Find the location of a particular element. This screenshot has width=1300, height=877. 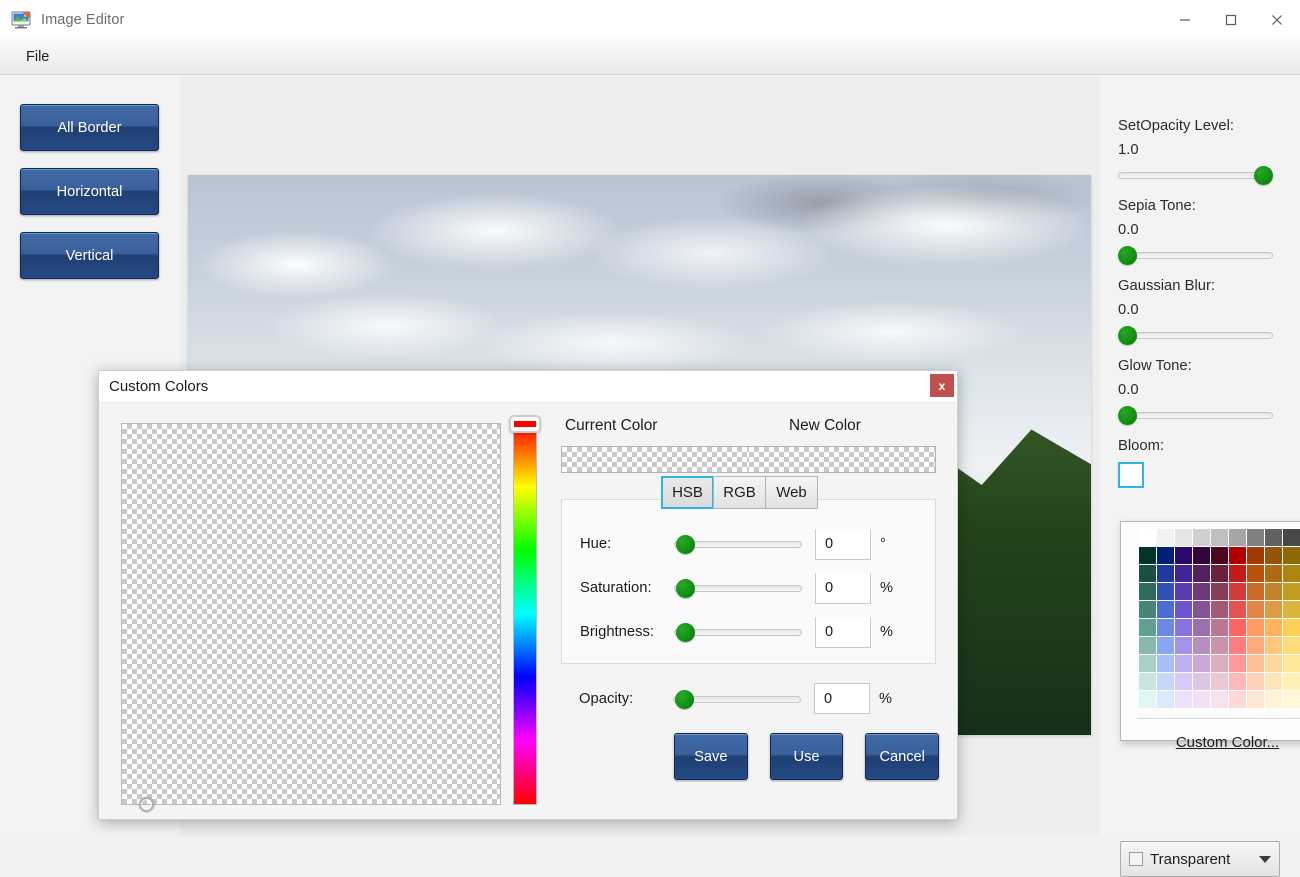

opacity-input: 0 is located at coordinates (842, 698).